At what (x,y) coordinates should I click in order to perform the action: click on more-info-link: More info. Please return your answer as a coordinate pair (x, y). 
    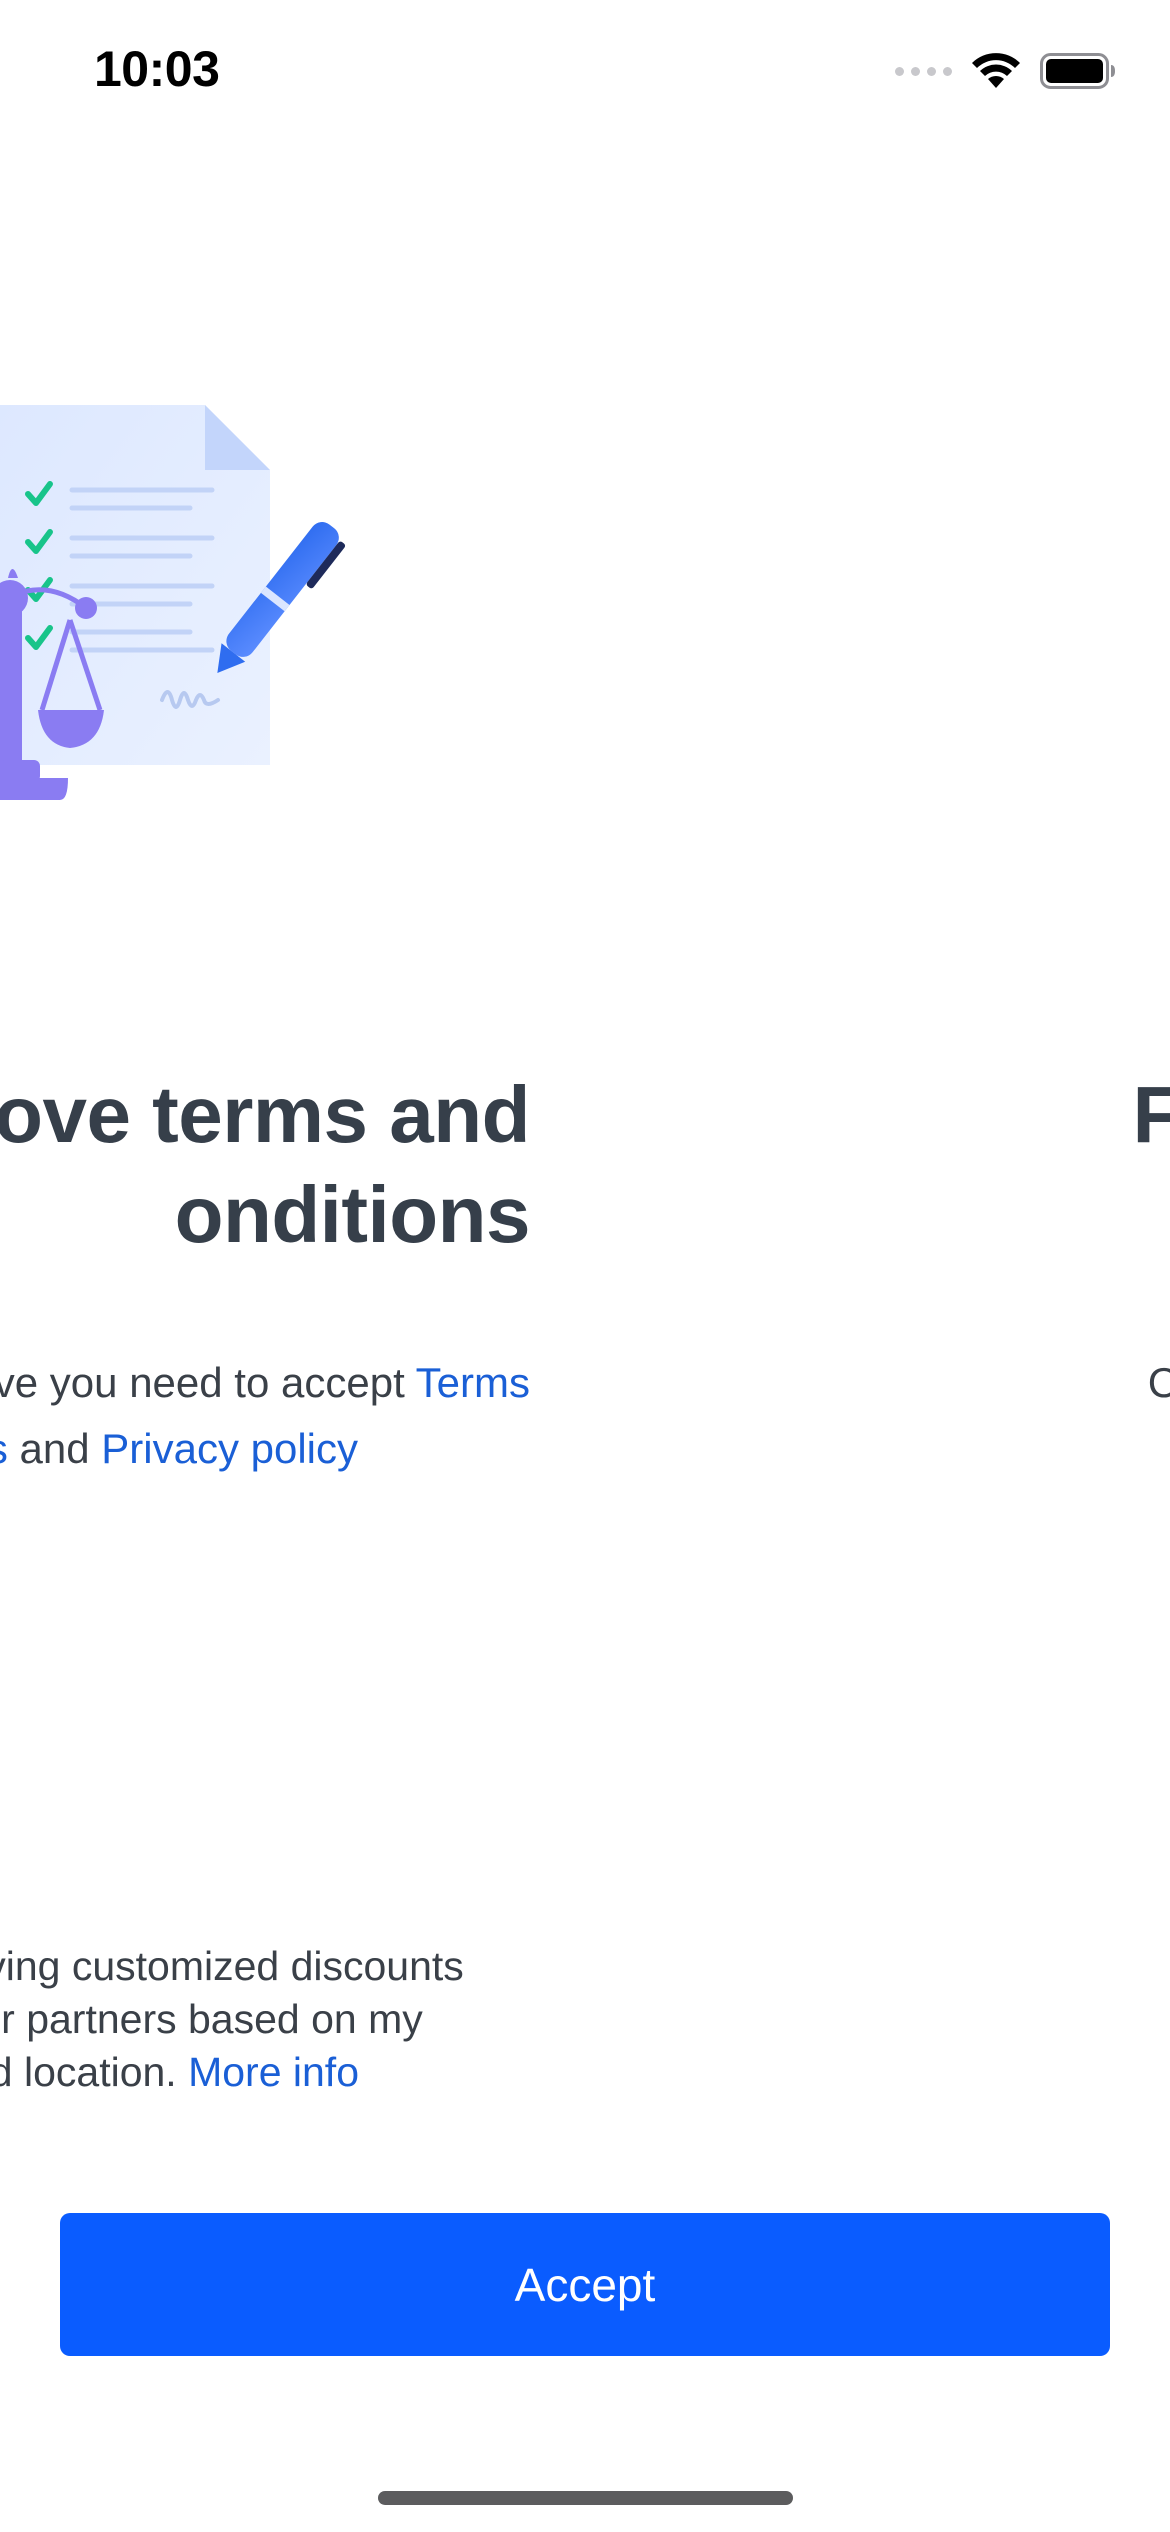
    Looking at the image, I should click on (273, 2072).